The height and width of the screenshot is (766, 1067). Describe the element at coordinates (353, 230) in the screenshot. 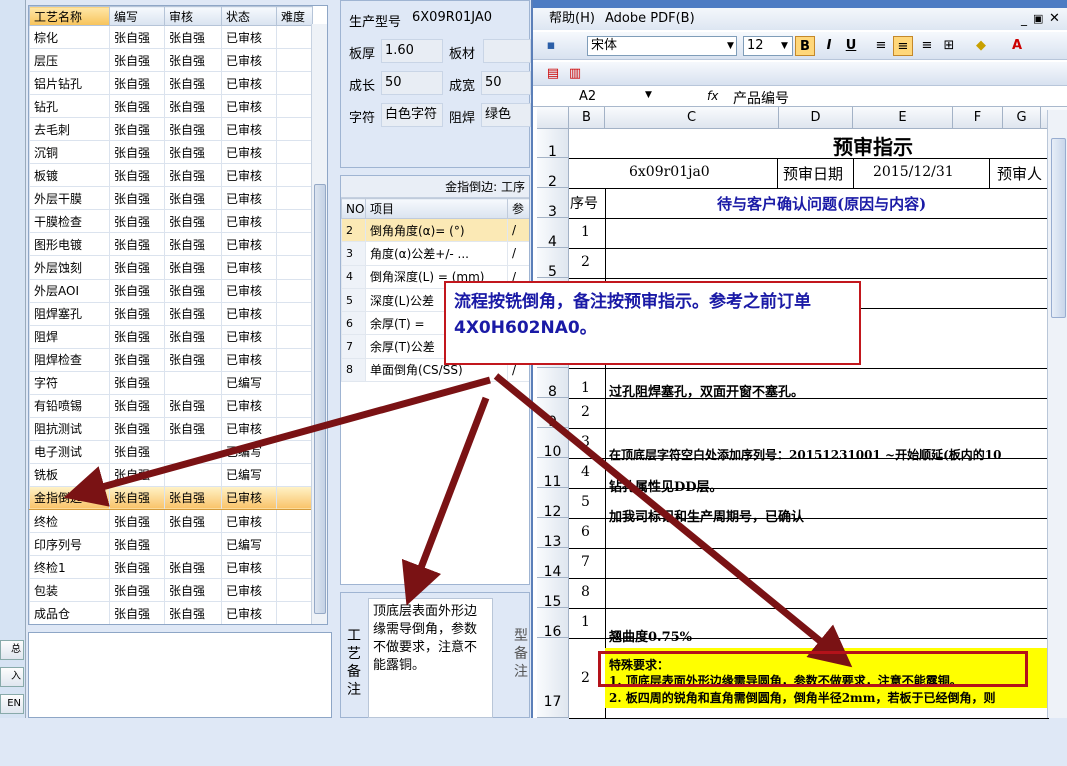

I see `chamfer-cell: 2` at that location.